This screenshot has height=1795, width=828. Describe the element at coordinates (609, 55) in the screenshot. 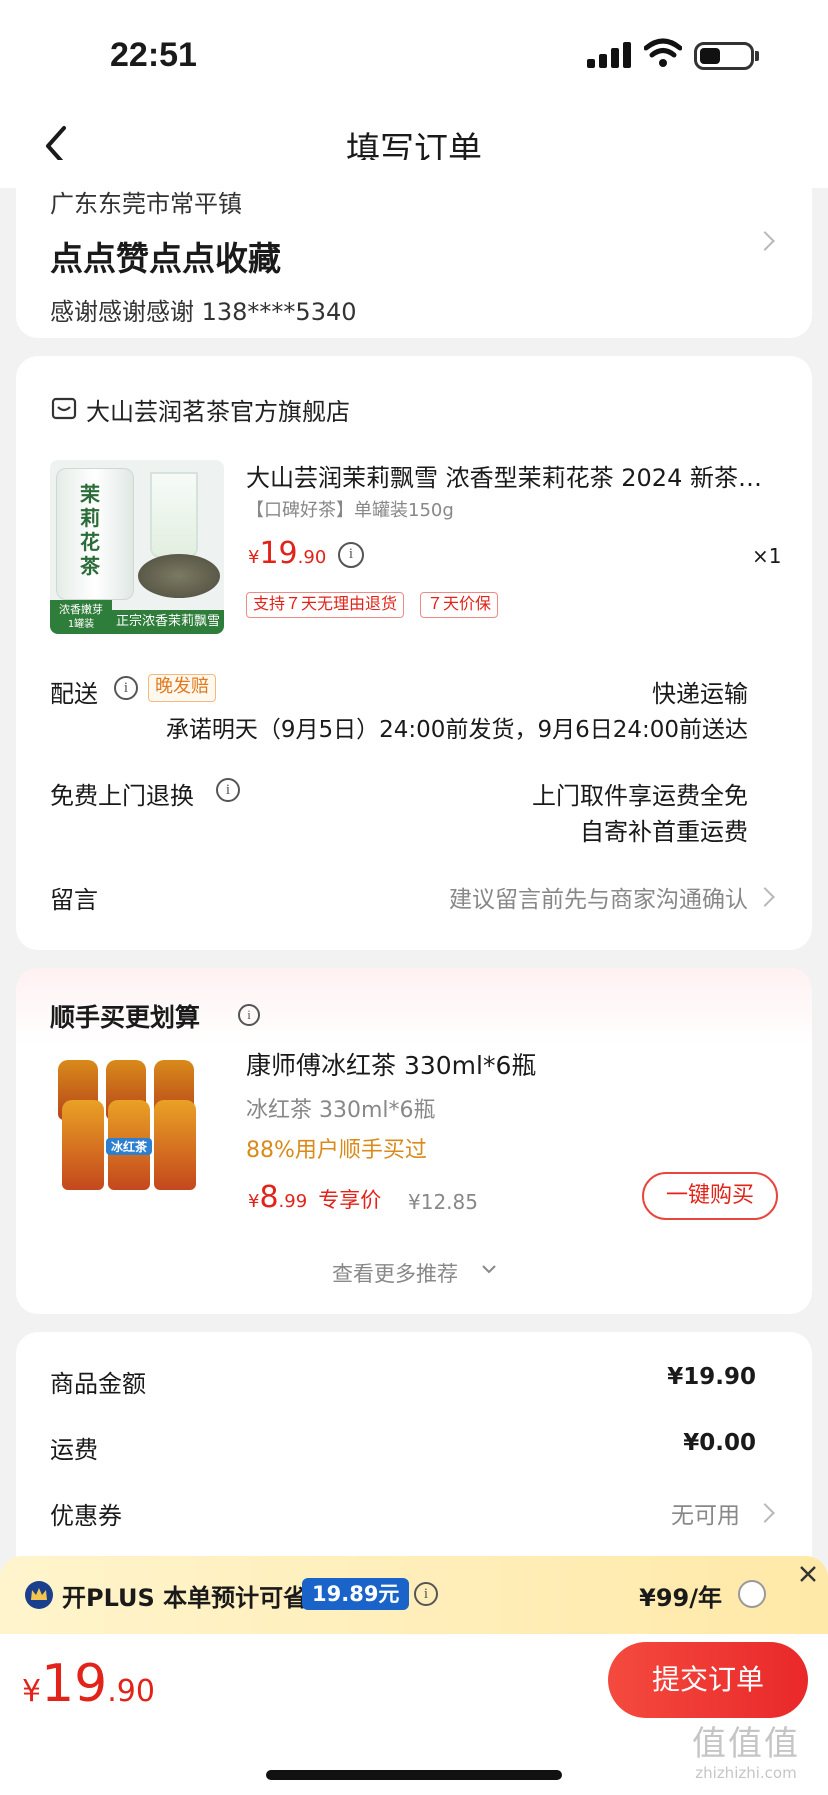

I see `cellular-signal-icon` at that location.